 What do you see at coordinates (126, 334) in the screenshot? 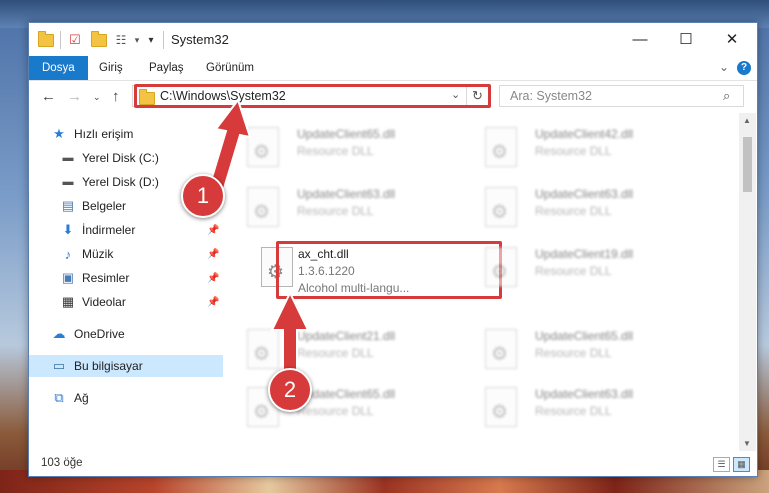
I see `sidebar-item-onedrive: ☁ OneDrive` at bounding box center [126, 334].